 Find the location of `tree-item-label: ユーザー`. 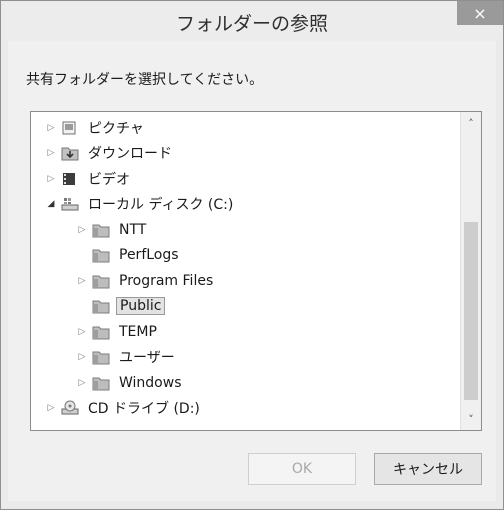

tree-item-label: ユーザー is located at coordinates (147, 358).